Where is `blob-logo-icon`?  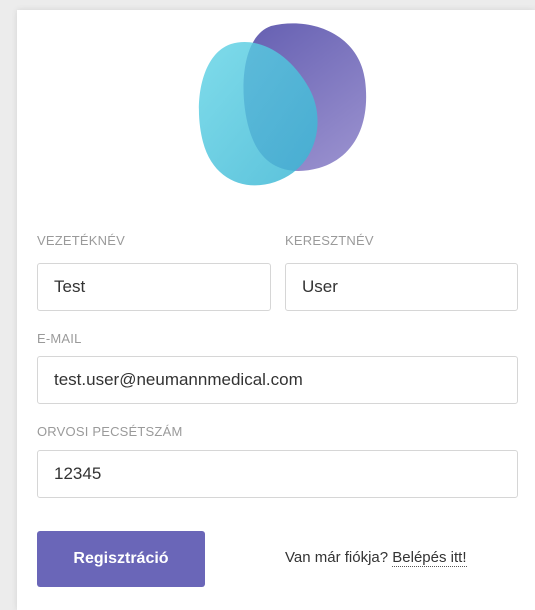
blob-logo-icon is located at coordinates (282, 104).